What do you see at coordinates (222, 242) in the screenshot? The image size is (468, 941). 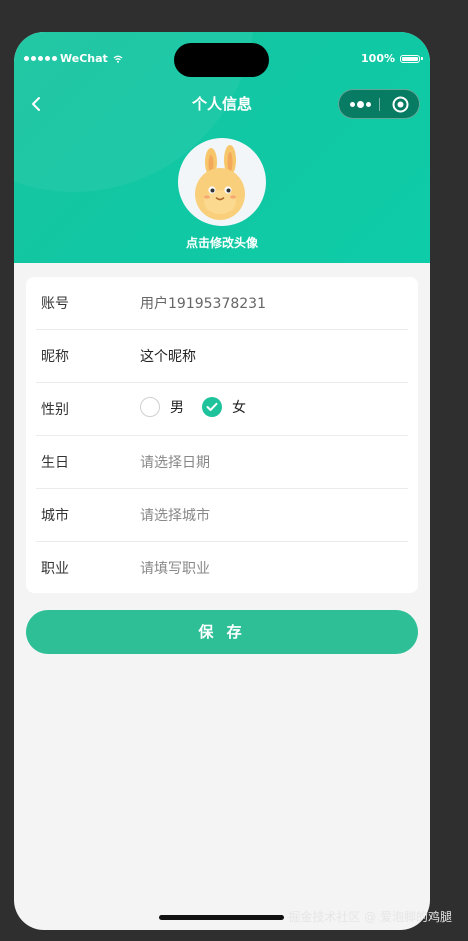 I see `change-avatar-link: 点击修改头像` at bounding box center [222, 242].